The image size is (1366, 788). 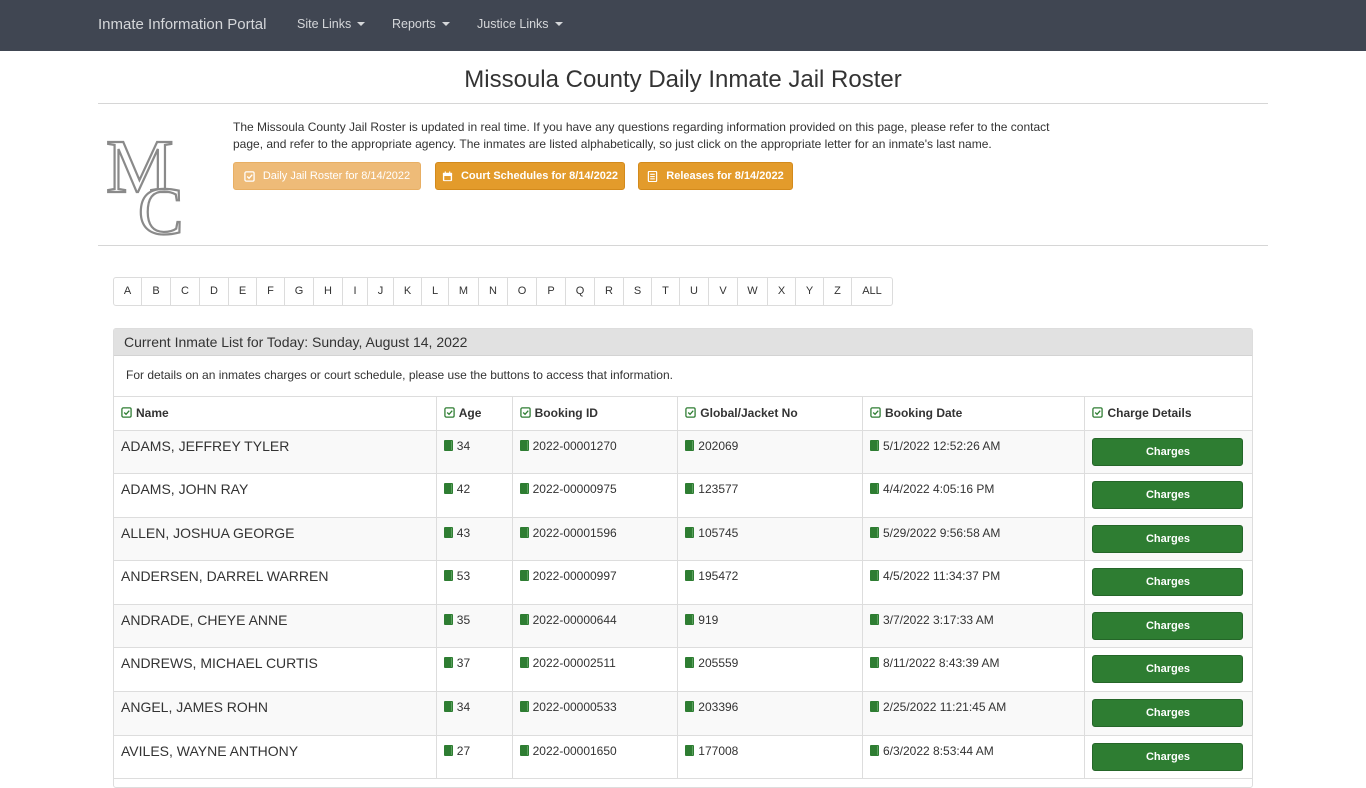 What do you see at coordinates (447, 175) in the screenshot?
I see `calendar-icon` at bounding box center [447, 175].